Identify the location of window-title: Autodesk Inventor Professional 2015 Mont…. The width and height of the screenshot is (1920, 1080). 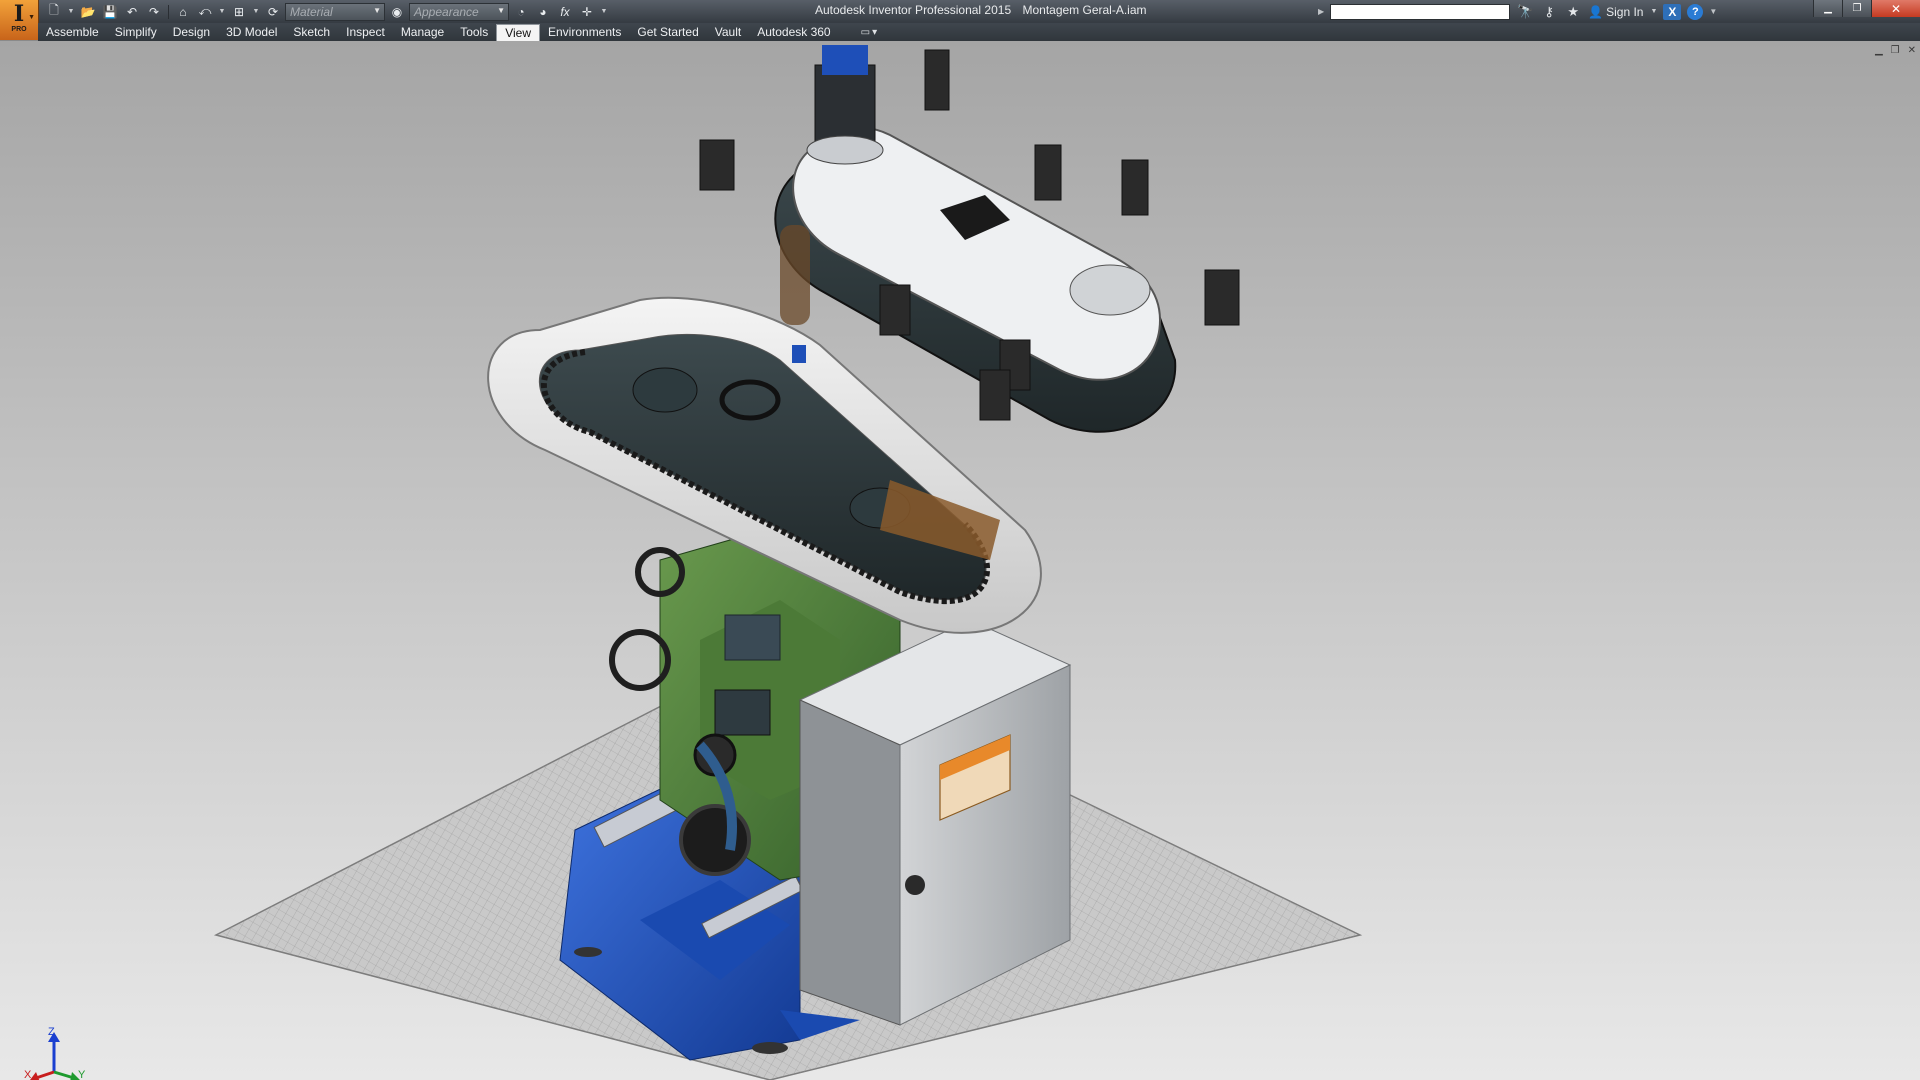
(985, 10).